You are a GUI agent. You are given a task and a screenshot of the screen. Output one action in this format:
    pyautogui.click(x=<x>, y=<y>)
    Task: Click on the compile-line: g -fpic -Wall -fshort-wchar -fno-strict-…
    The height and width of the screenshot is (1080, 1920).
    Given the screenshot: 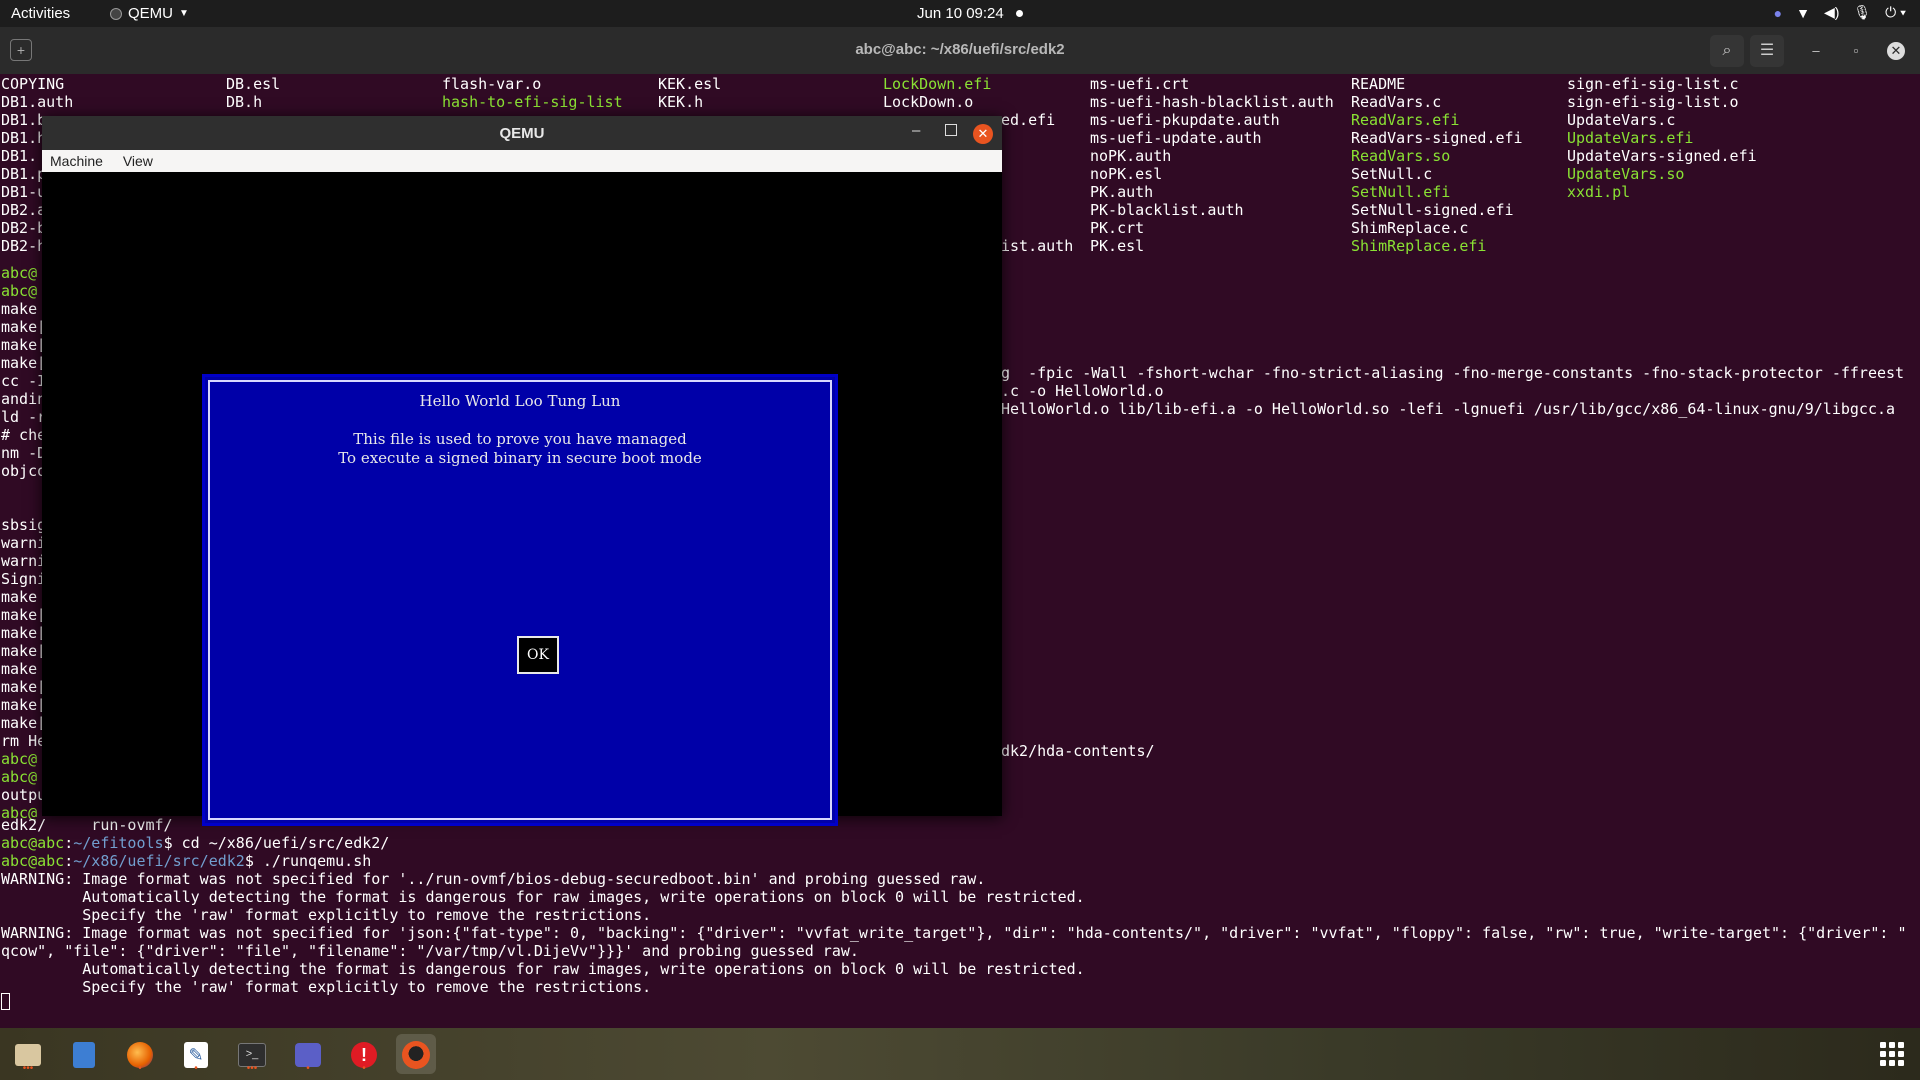 What is the action you would take?
    pyautogui.click(x=1453, y=373)
    